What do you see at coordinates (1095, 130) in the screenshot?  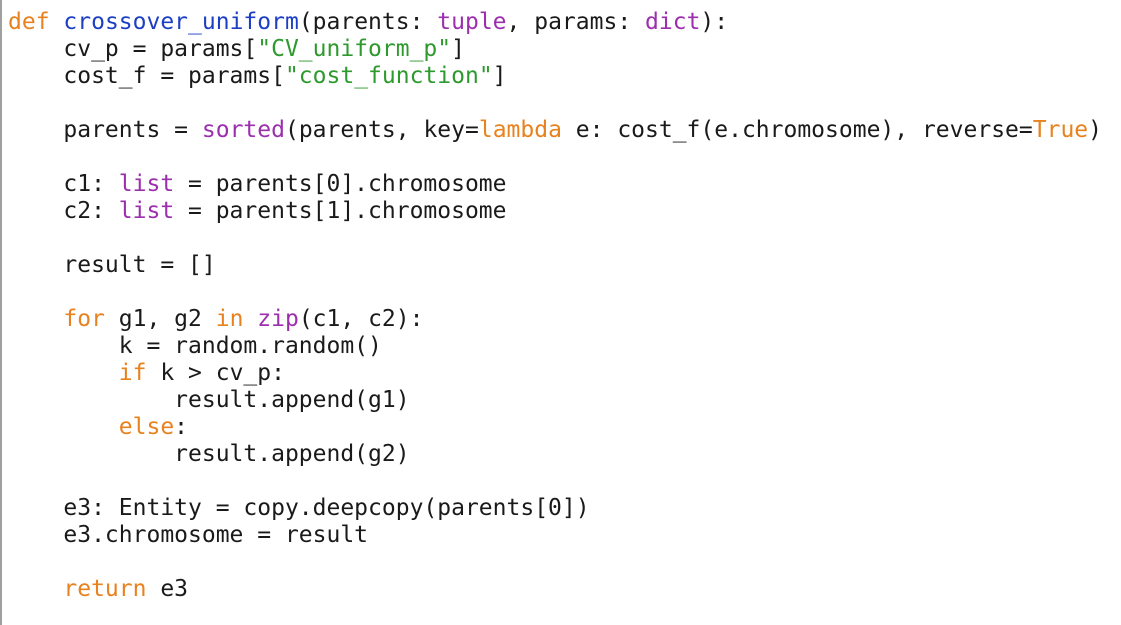 I see `code-text-token: )` at bounding box center [1095, 130].